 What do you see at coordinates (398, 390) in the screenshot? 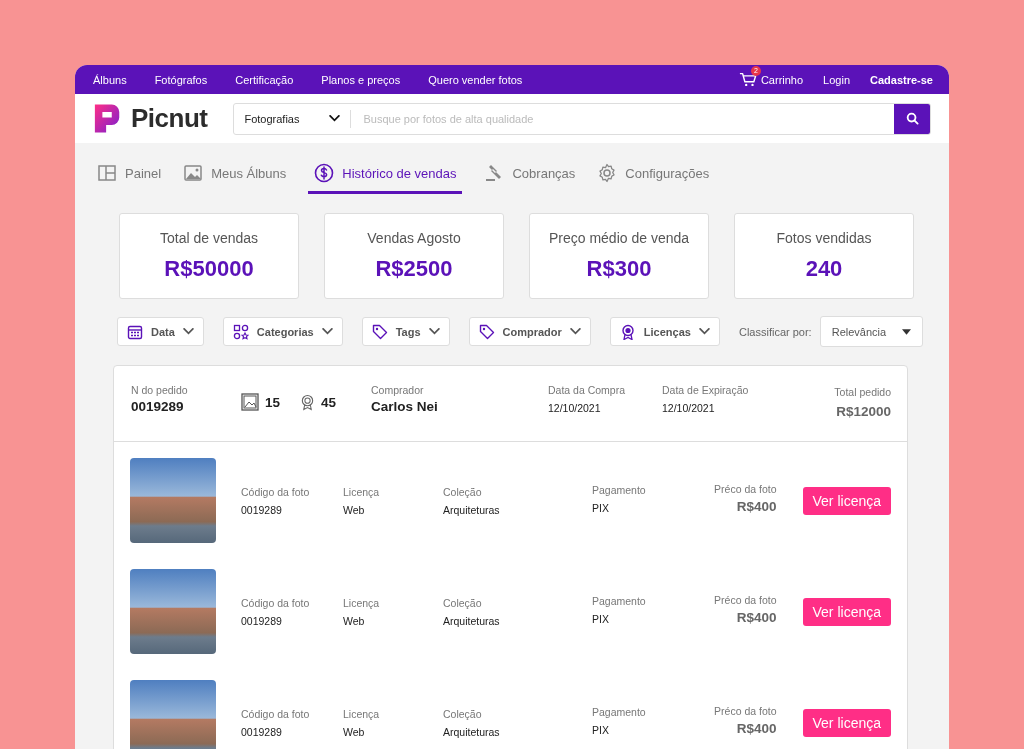
I see `field-label: Comprador` at bounding box center [398, 390].